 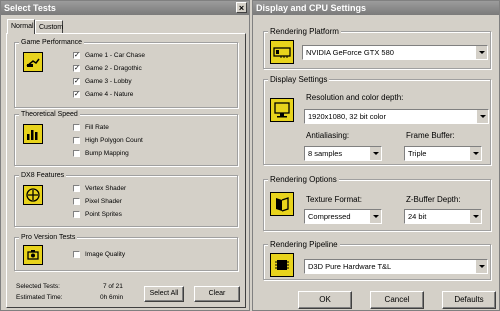 What do you see at coordinates (396, 266) in the screenshot?
I see `pipeline-select: D3D Pure Hardware T&L` at bounding box center [396, 266].